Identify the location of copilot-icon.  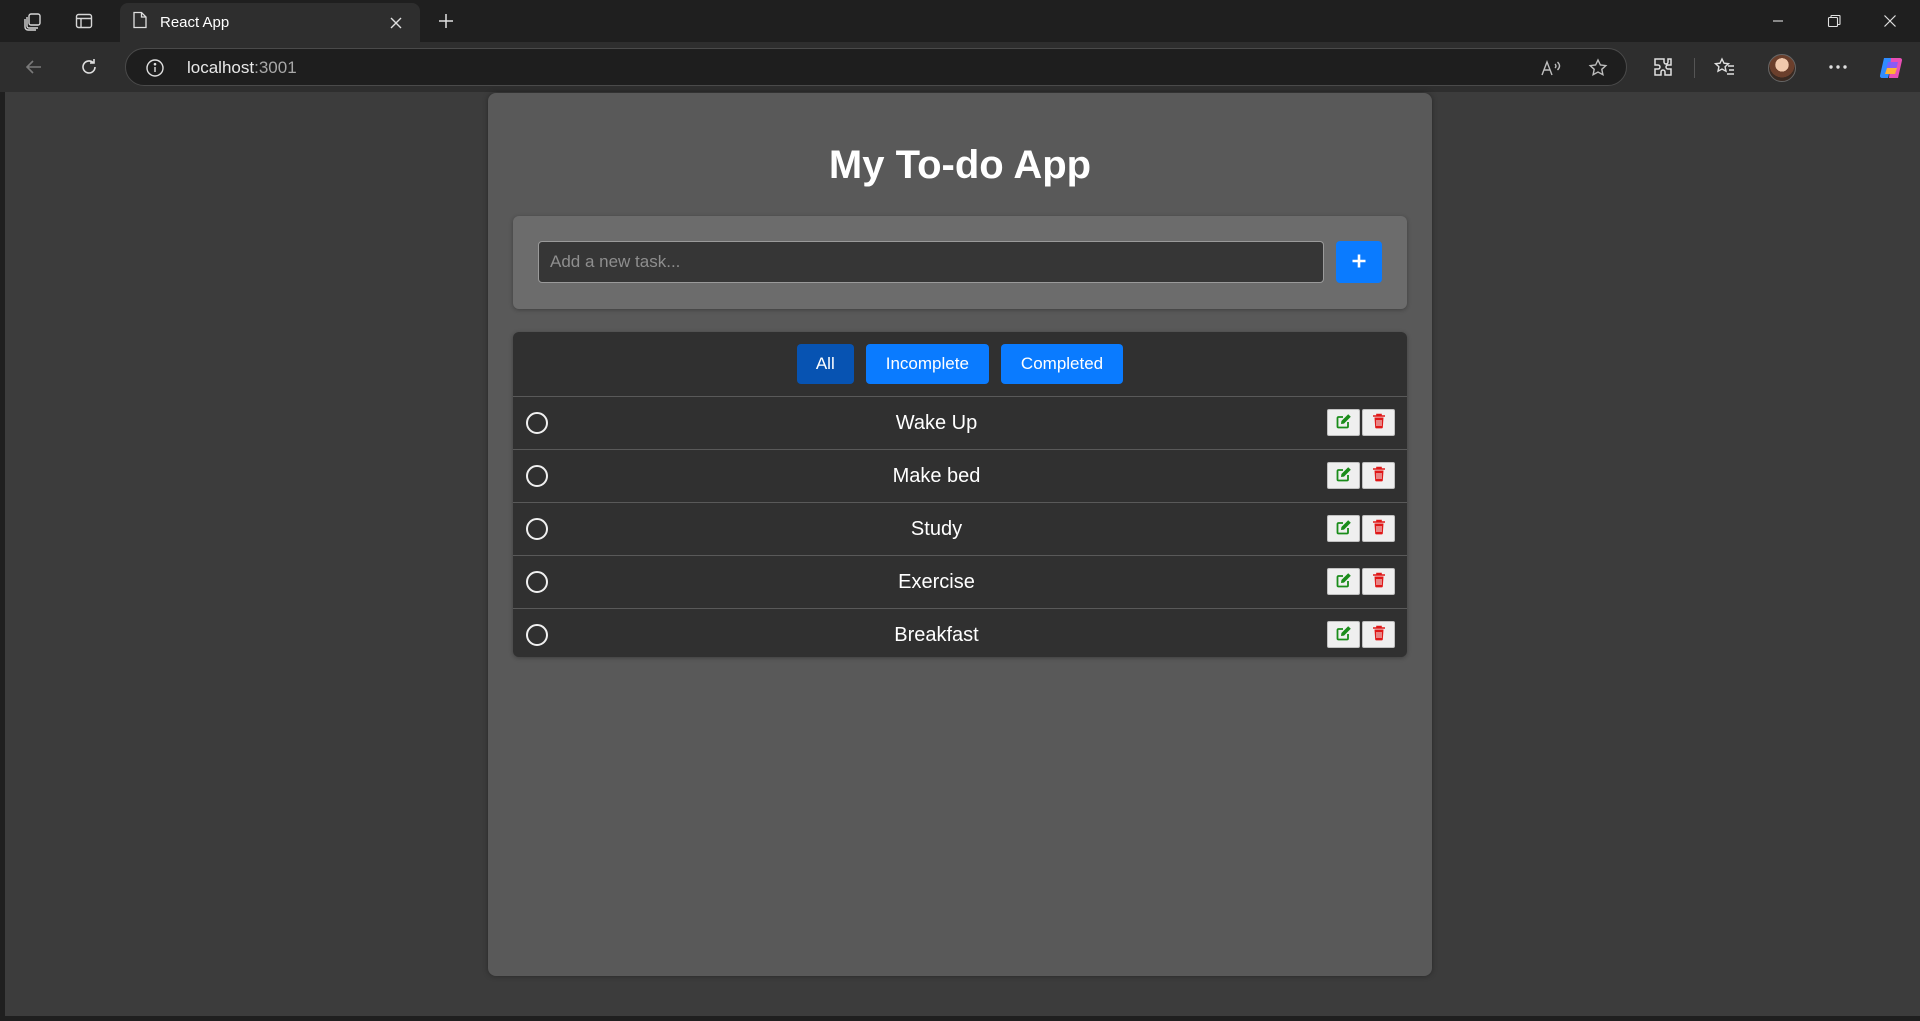
(1892, 68).